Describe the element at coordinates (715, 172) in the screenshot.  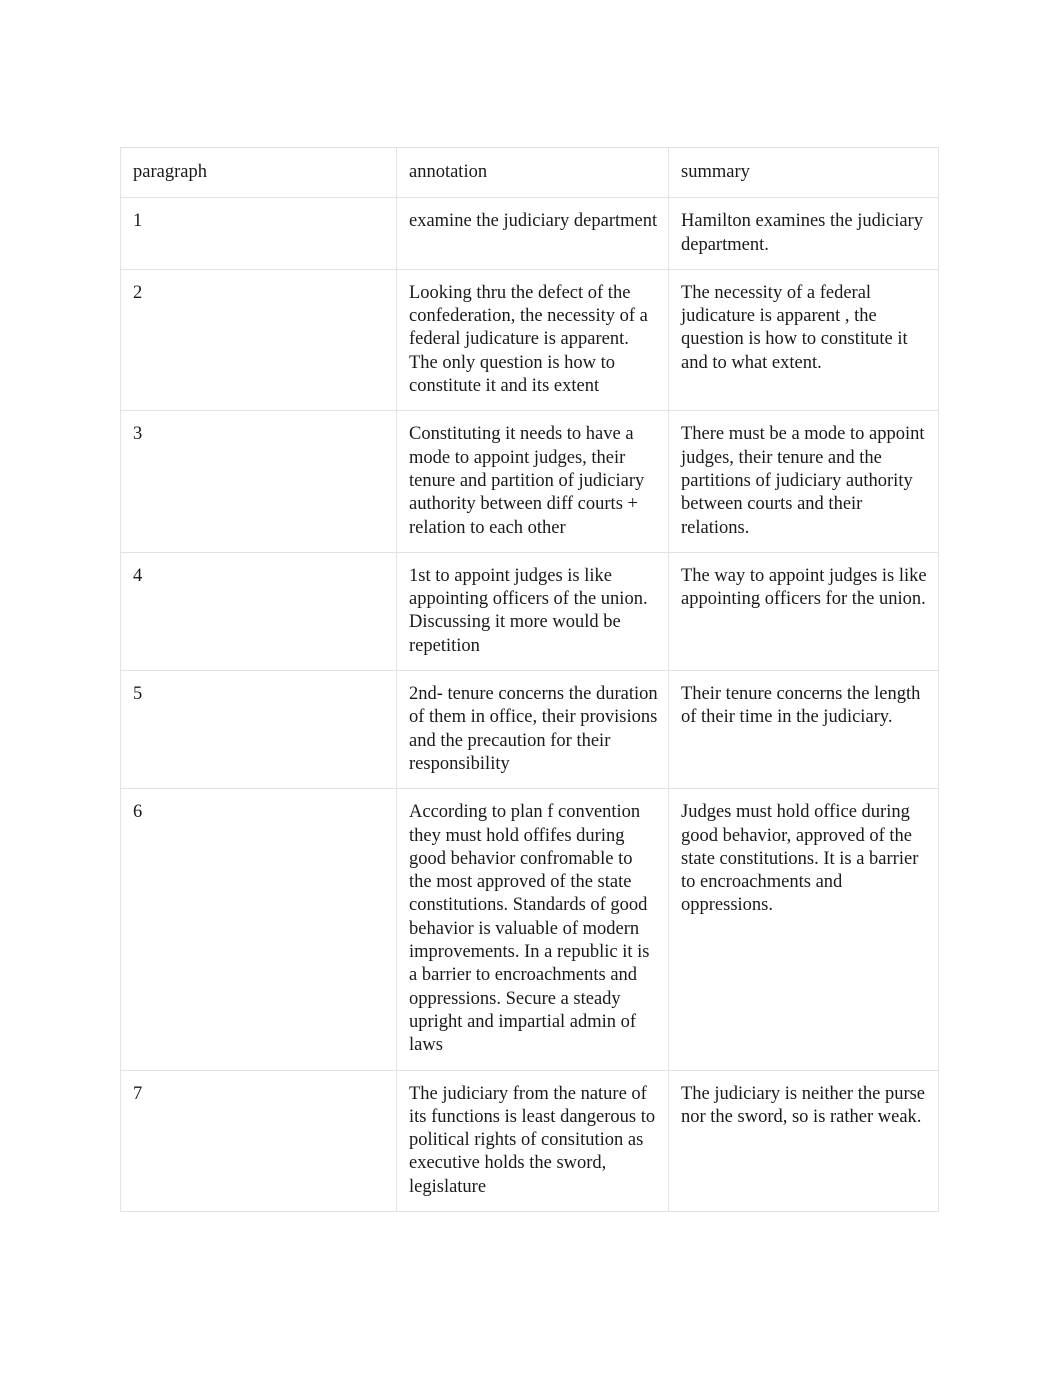
I see `column-header-summary-label: summary` at that location.